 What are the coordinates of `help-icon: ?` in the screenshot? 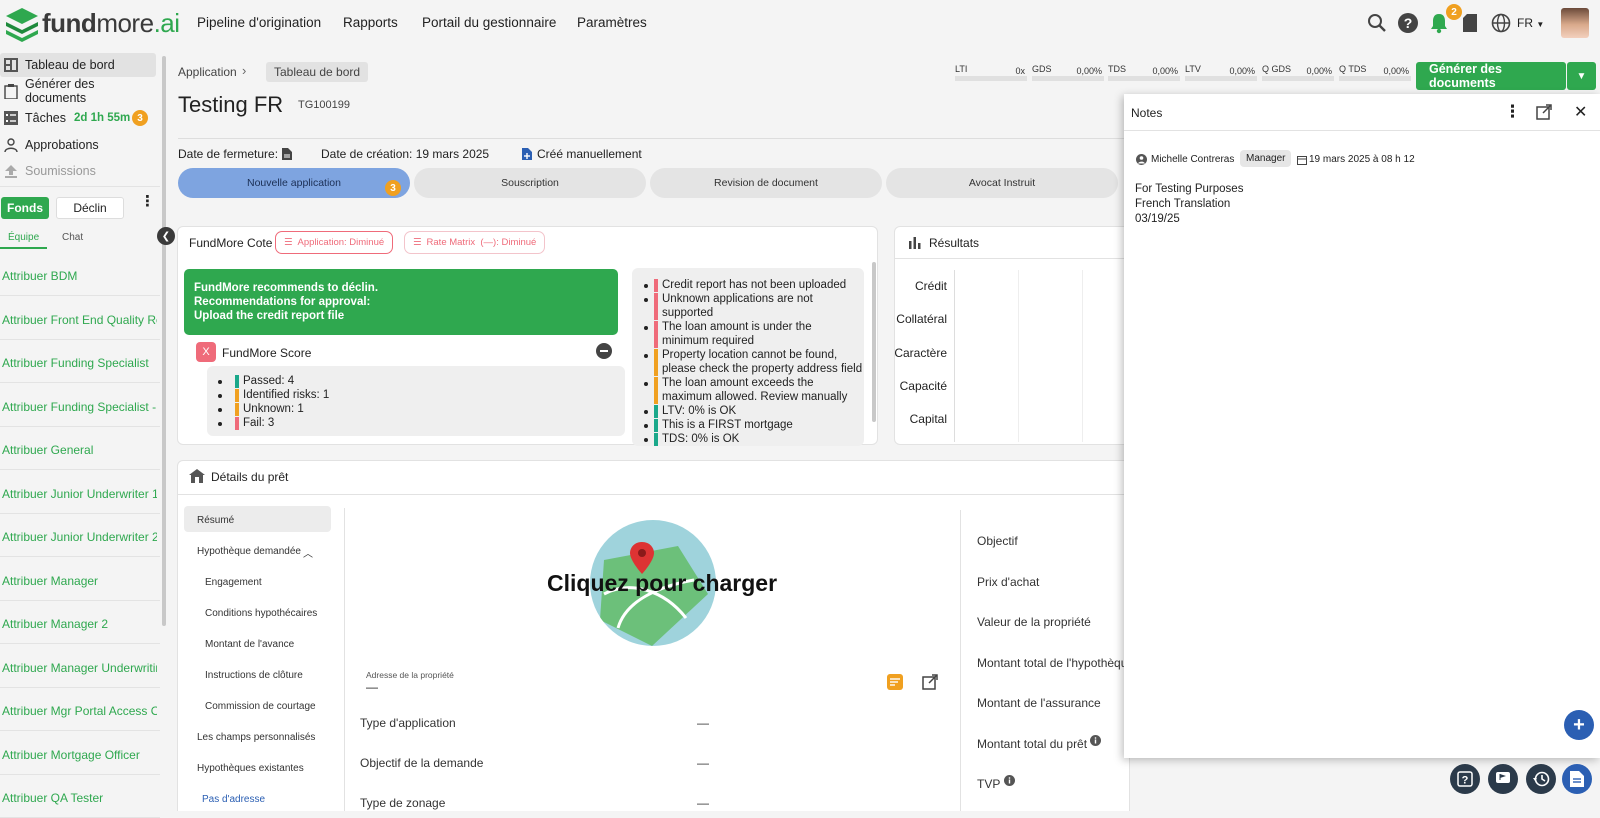 It's located at (1408, 23).